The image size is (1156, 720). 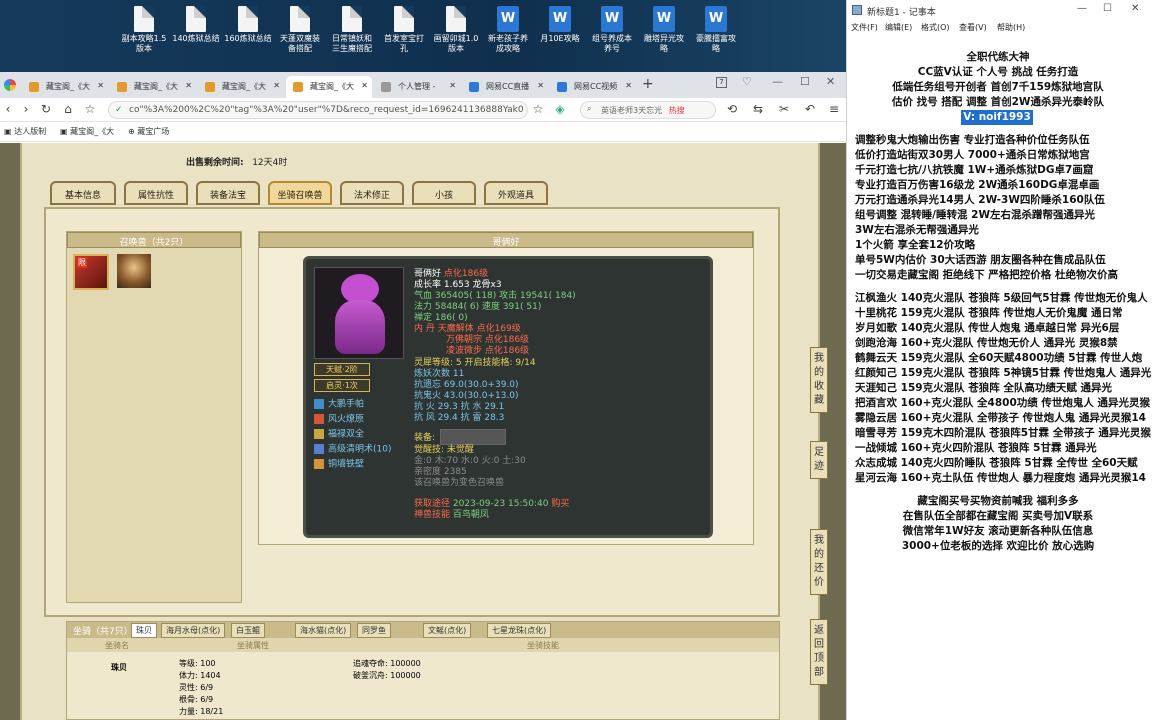 I want to click on desktop-icon-5: 日常镇妖和 三生魔搭配, so click(x=352, y=30).